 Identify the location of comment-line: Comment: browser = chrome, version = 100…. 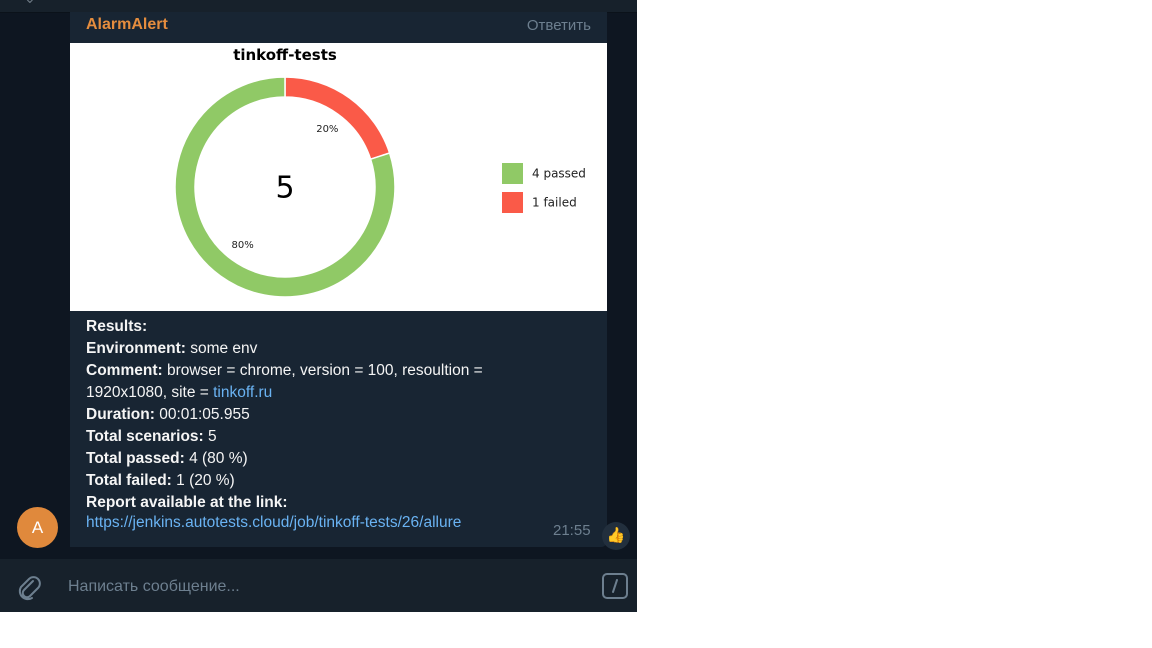
(284, 381).